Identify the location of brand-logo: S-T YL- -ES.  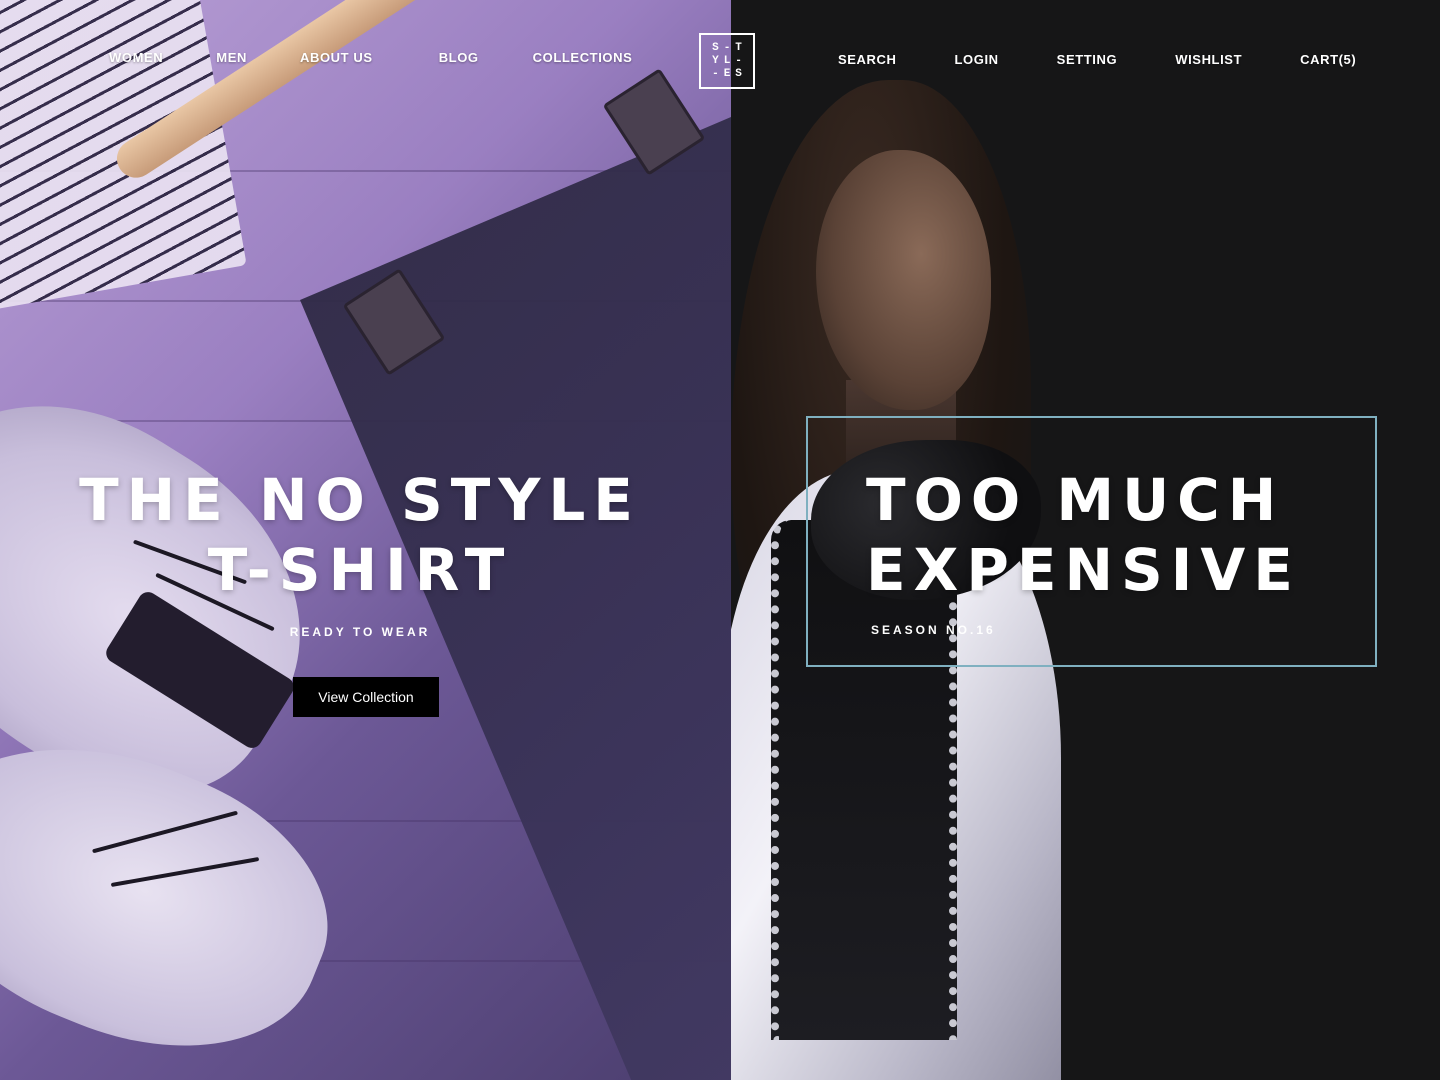
(727, 61).